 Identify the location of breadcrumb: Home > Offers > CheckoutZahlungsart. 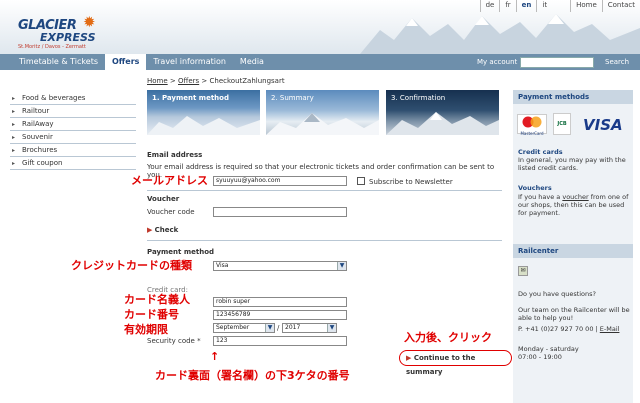
(216, 81).